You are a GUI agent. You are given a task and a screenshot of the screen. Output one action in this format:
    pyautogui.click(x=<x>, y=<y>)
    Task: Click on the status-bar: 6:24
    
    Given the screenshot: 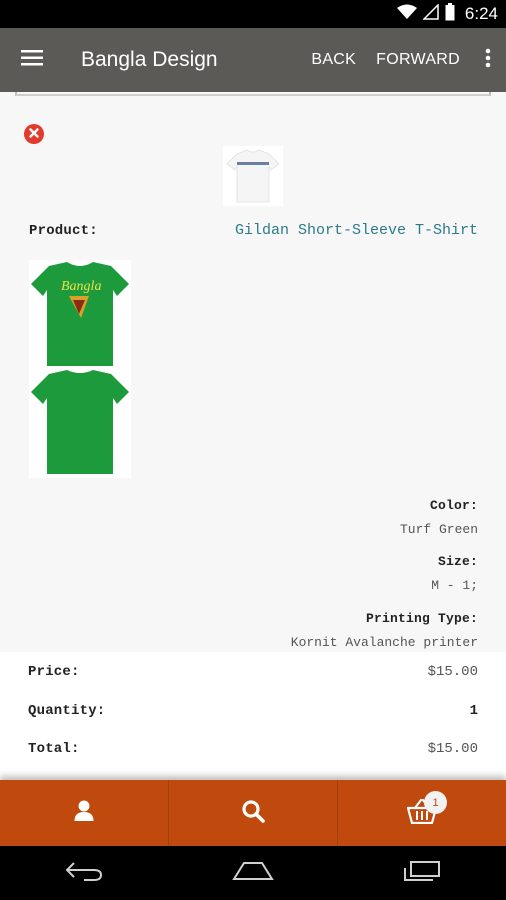 What is the action you would take?
    pyautogui.click(x=253, y=14)
    